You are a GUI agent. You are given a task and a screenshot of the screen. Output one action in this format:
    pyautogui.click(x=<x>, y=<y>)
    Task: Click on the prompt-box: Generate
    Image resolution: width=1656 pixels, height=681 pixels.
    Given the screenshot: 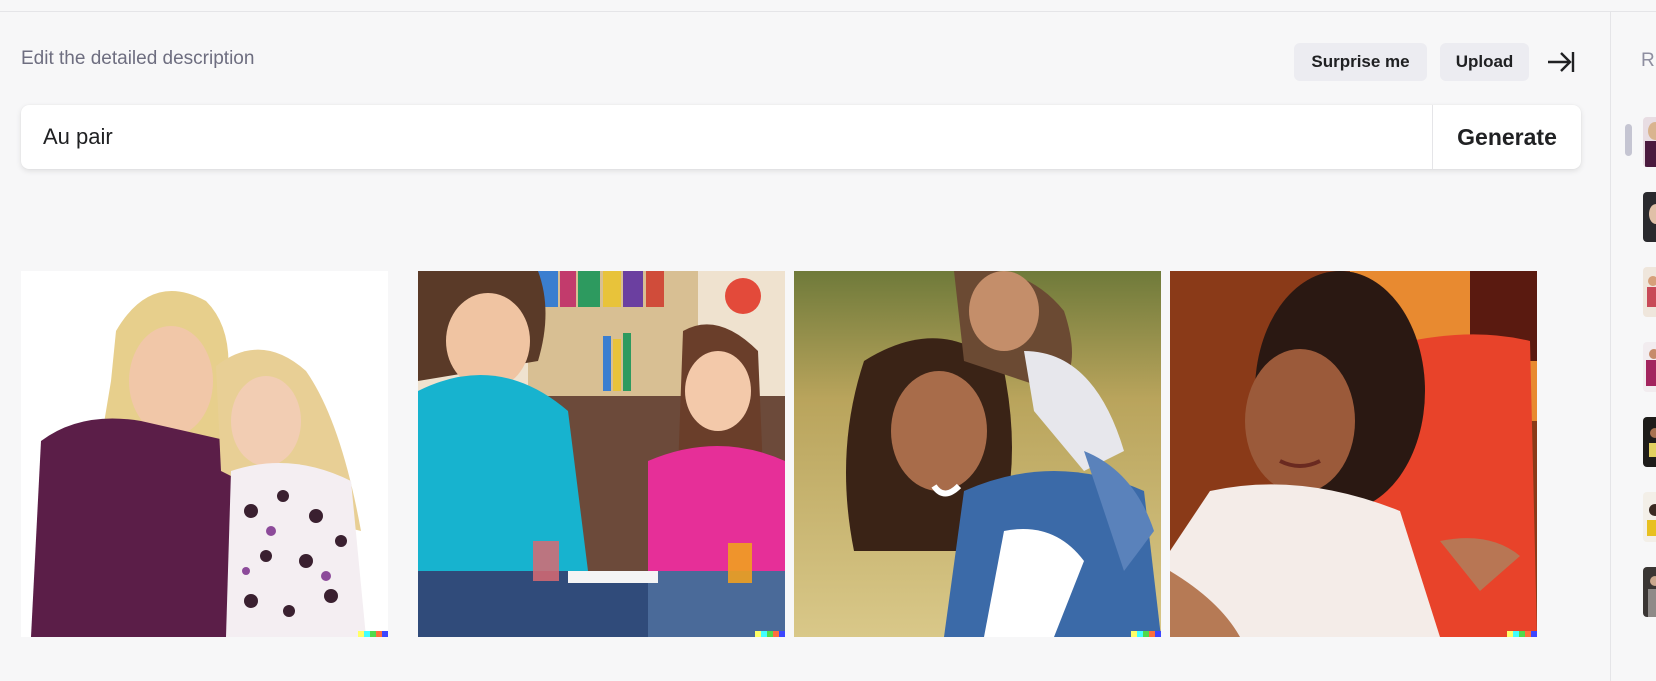 What is the action you would take?
    pyautogui.click(x=801, y=137)
    